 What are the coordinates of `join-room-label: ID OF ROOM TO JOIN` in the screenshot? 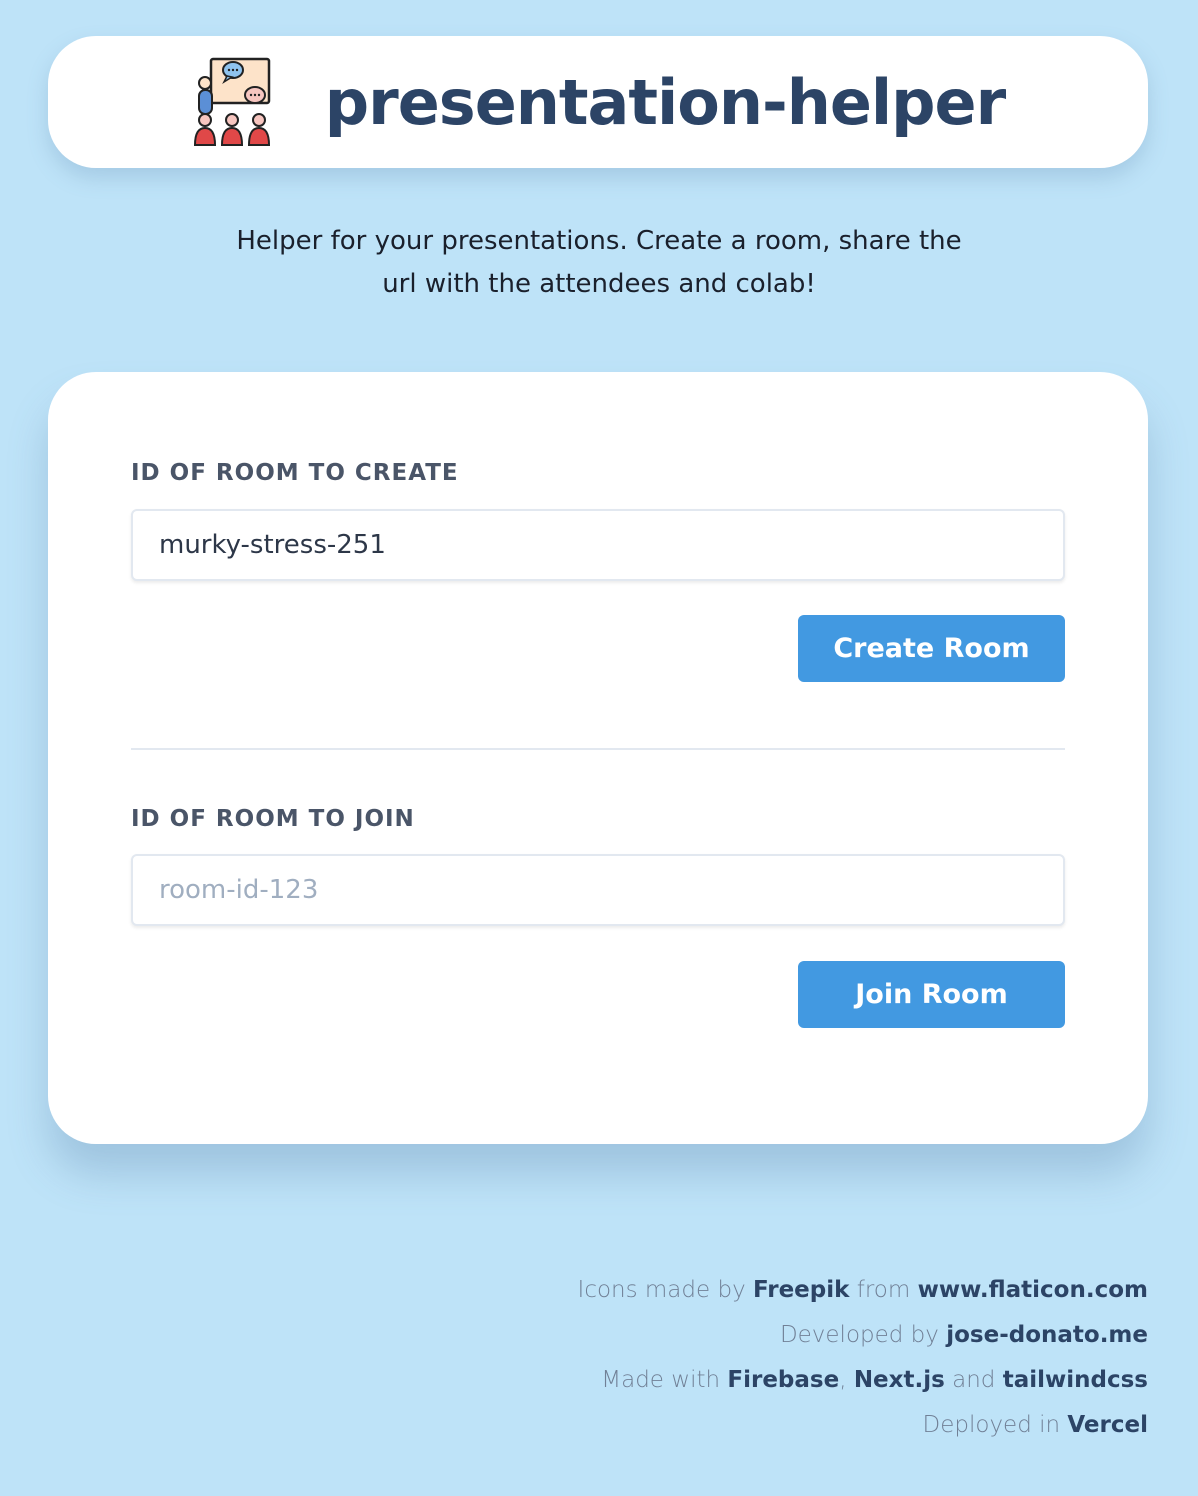 It's located at (273, 819).